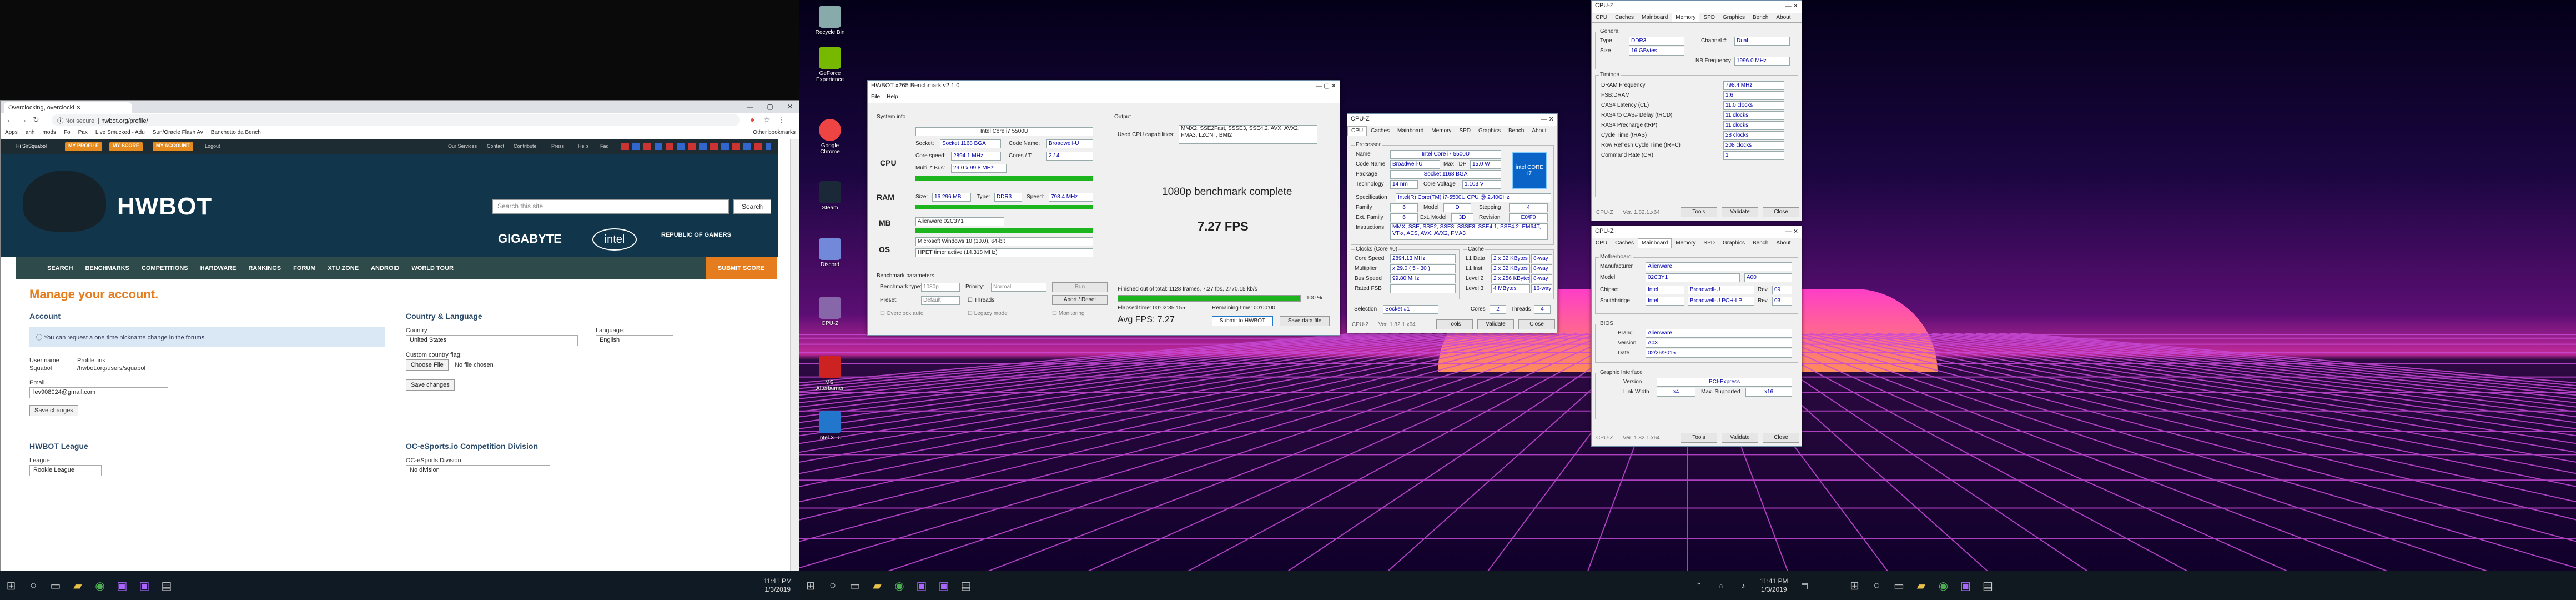  I want to click on selection-select: Socket #1, so click(1410, 309).